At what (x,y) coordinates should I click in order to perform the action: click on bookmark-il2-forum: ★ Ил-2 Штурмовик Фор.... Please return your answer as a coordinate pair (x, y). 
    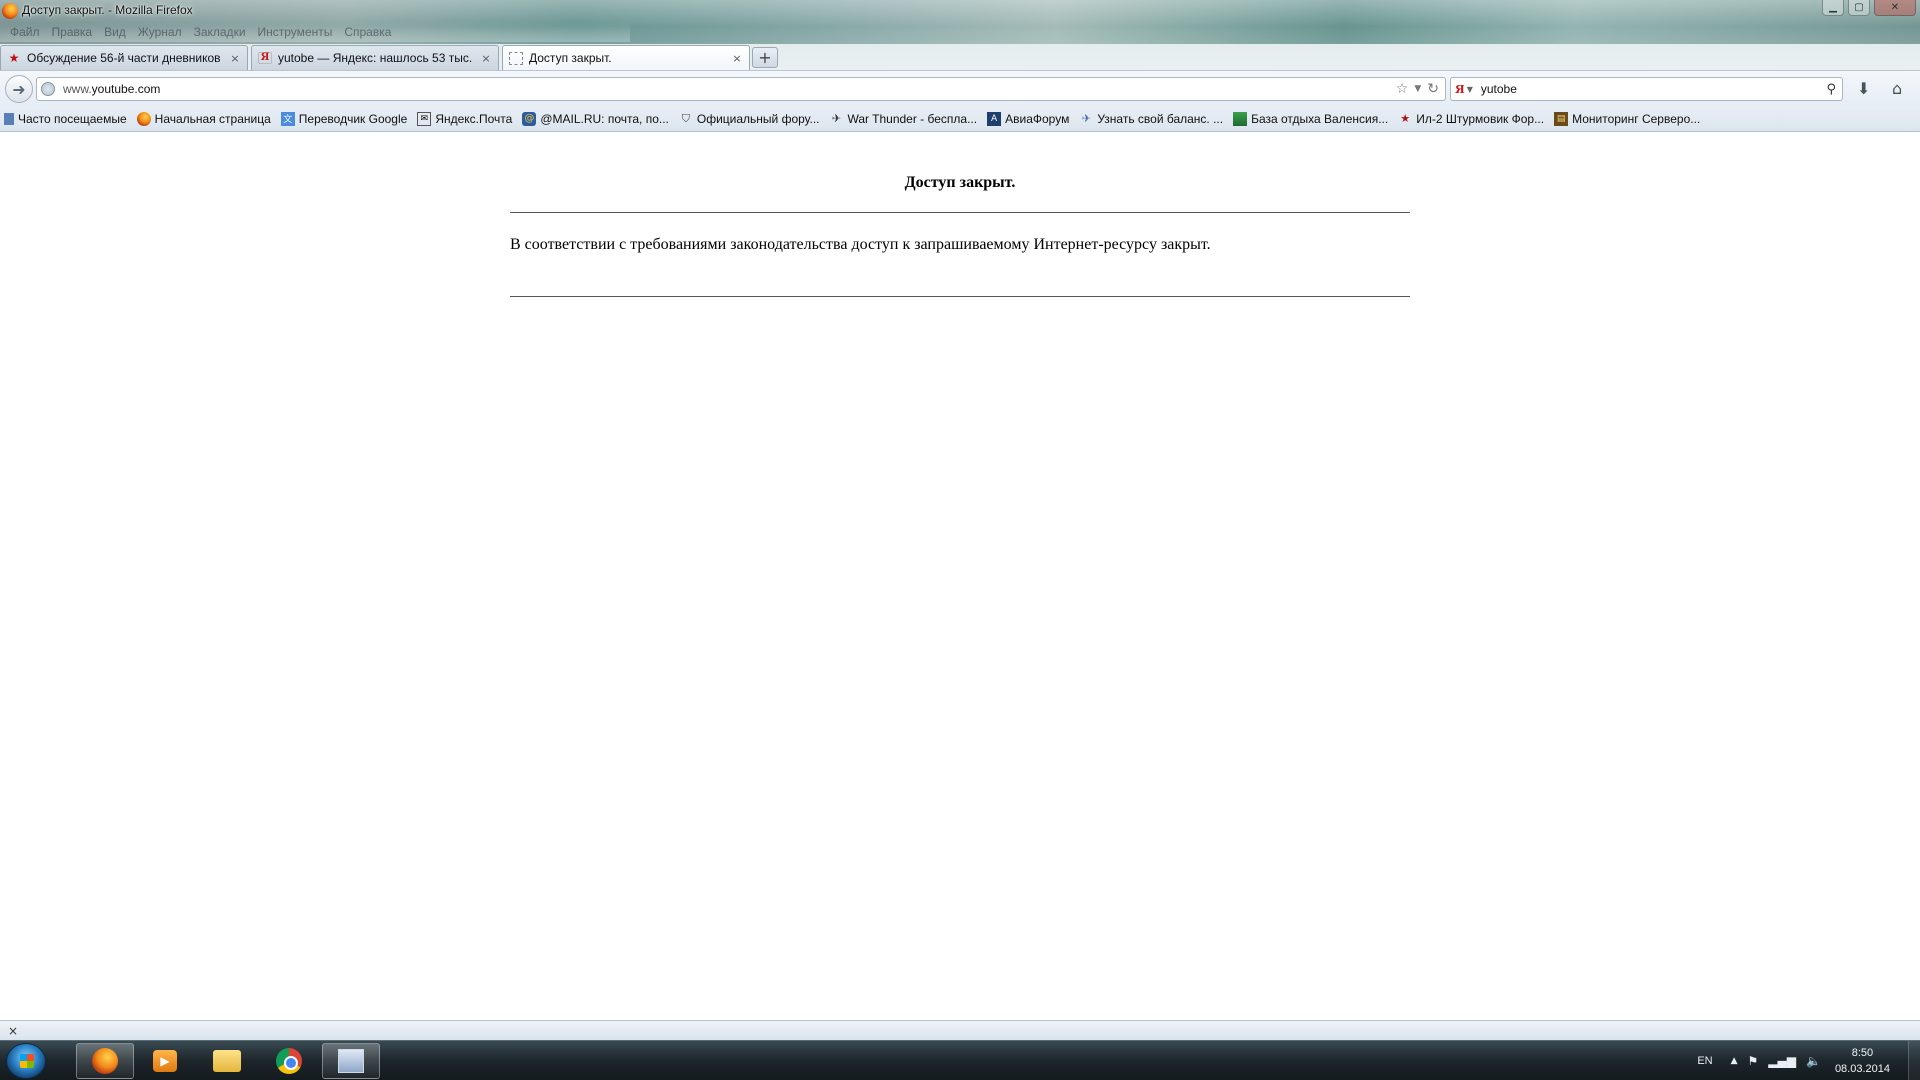
    Looking at the image, I should click on (1471, 119).